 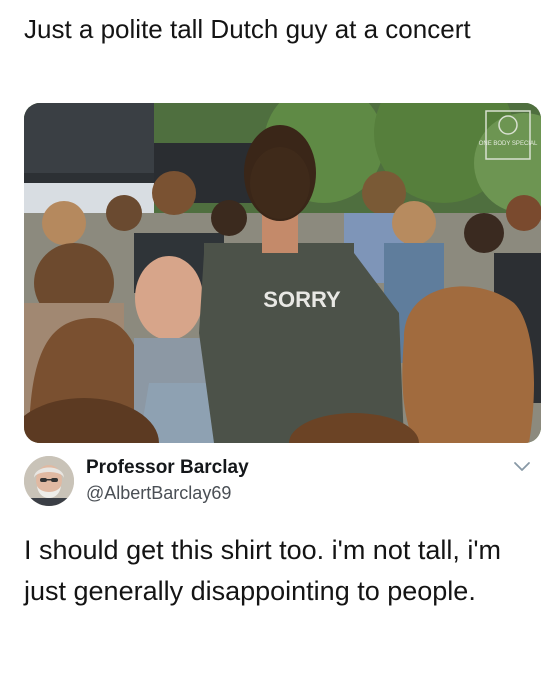 What do you see at coordinates (508, 144) in the screenshot?
I see `watermark-text: ONE BODY SPECIAL` at bounding box center [508, 144].